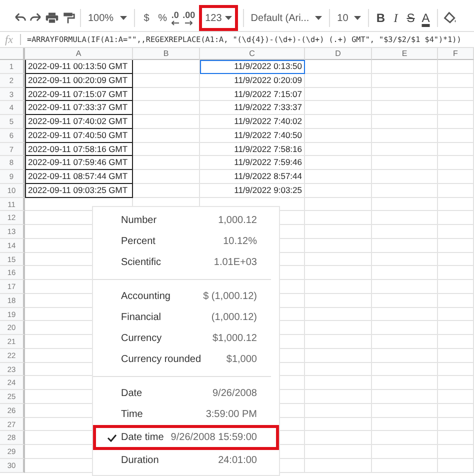 The width and height of the screenshot is (474, 476). I want to click on menu-label: Percent, so click(138, 241).